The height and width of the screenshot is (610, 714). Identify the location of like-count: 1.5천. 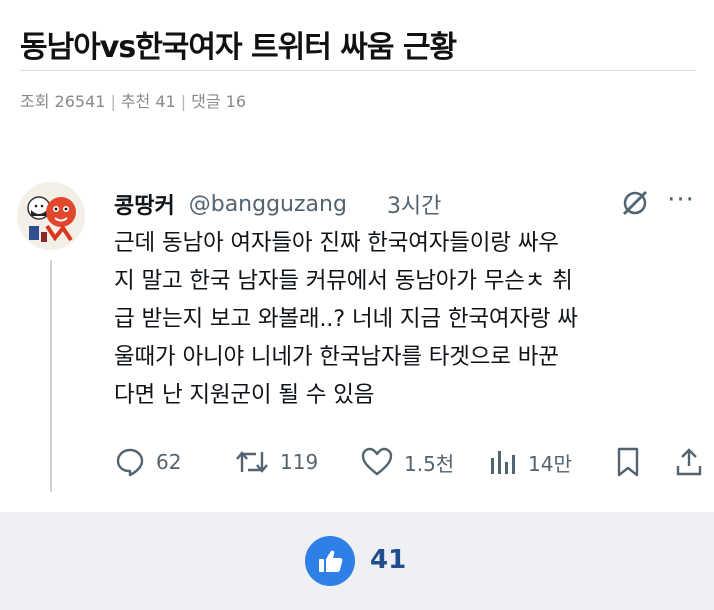
(429, 463).